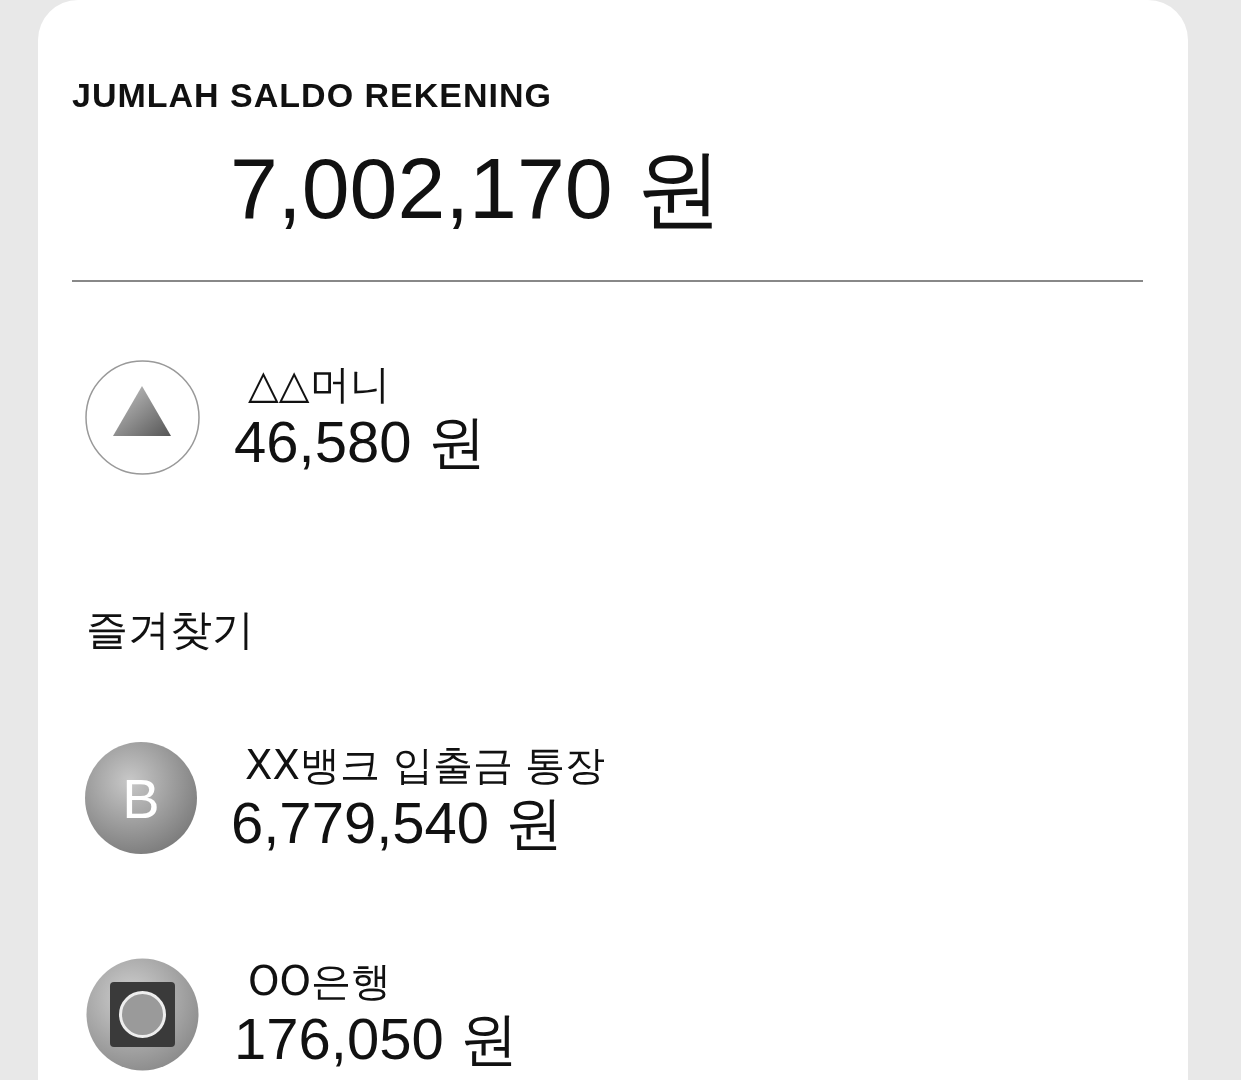  I want to click on total-balance: 7,002,170 원, so click(476, 188).